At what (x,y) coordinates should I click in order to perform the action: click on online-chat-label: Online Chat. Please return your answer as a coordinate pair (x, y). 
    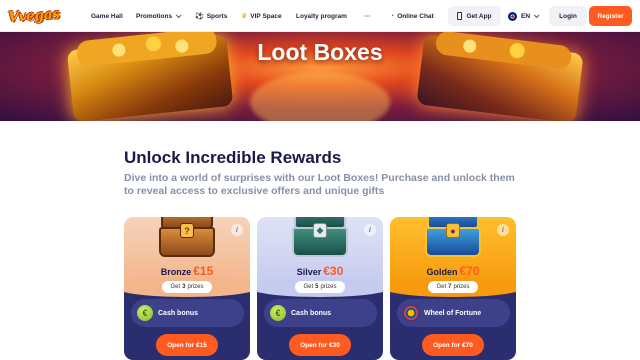
    Looking at the image, I should click on (415, 16).